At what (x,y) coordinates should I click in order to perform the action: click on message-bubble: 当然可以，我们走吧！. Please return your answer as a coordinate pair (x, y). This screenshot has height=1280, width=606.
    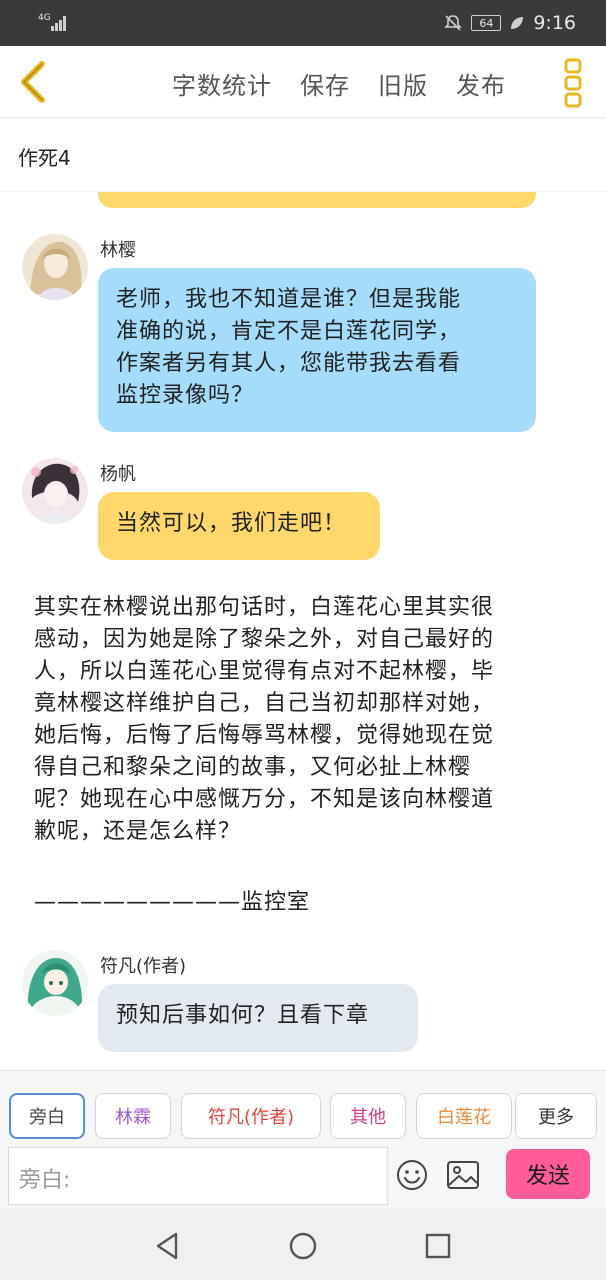
    Looking at the image, I should click on (239, 526).